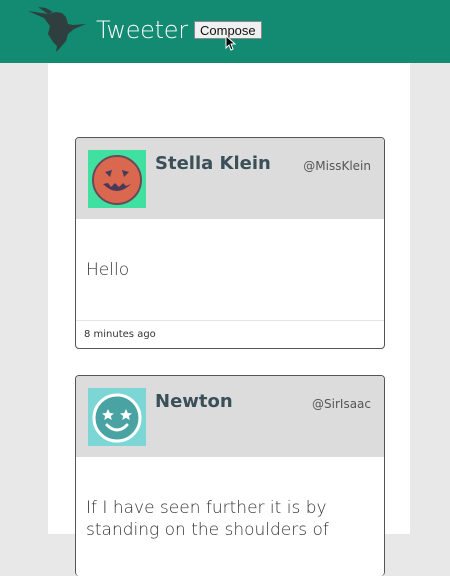 This screenshot has width=450, height=576. I want to click on tweet-header: Stella Klein @MissKlein, so click(230, 178).